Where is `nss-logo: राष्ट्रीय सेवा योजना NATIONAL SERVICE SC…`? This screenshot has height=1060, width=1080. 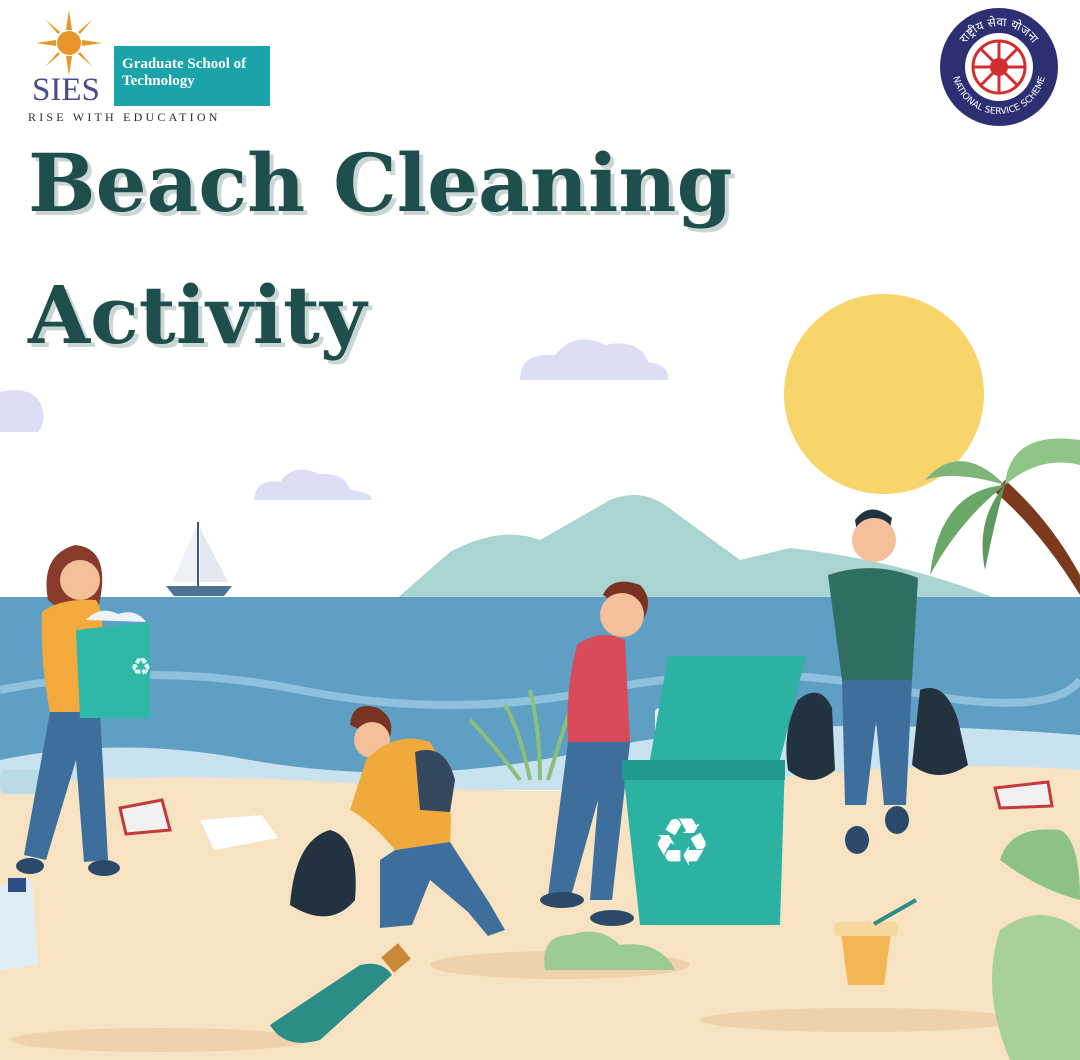
nss-logo: राष्ट्रीय सेवा योजना NATIONAL SERVICE SC… is located at coordinates (999, 67).